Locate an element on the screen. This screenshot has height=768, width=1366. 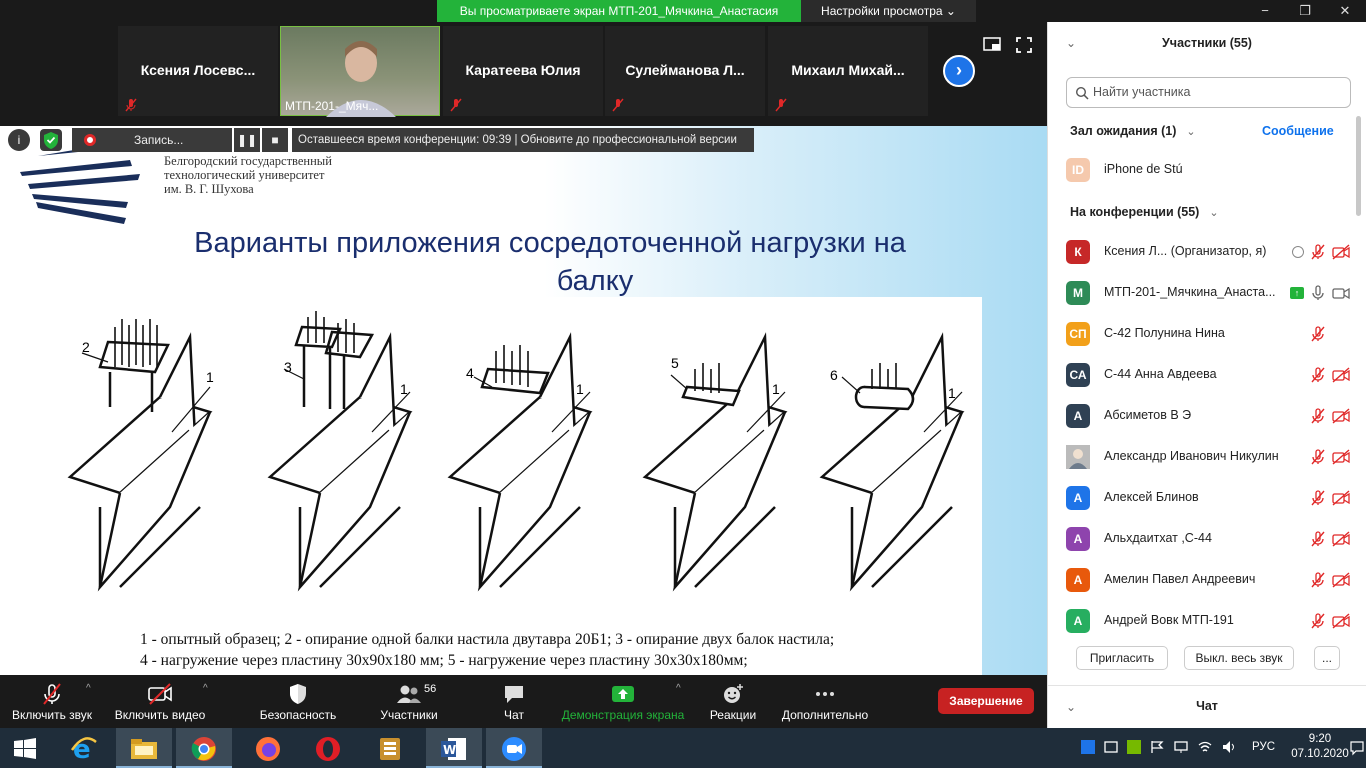
audio-options-caret-icon: ^ is located at coordinates (88, 688).